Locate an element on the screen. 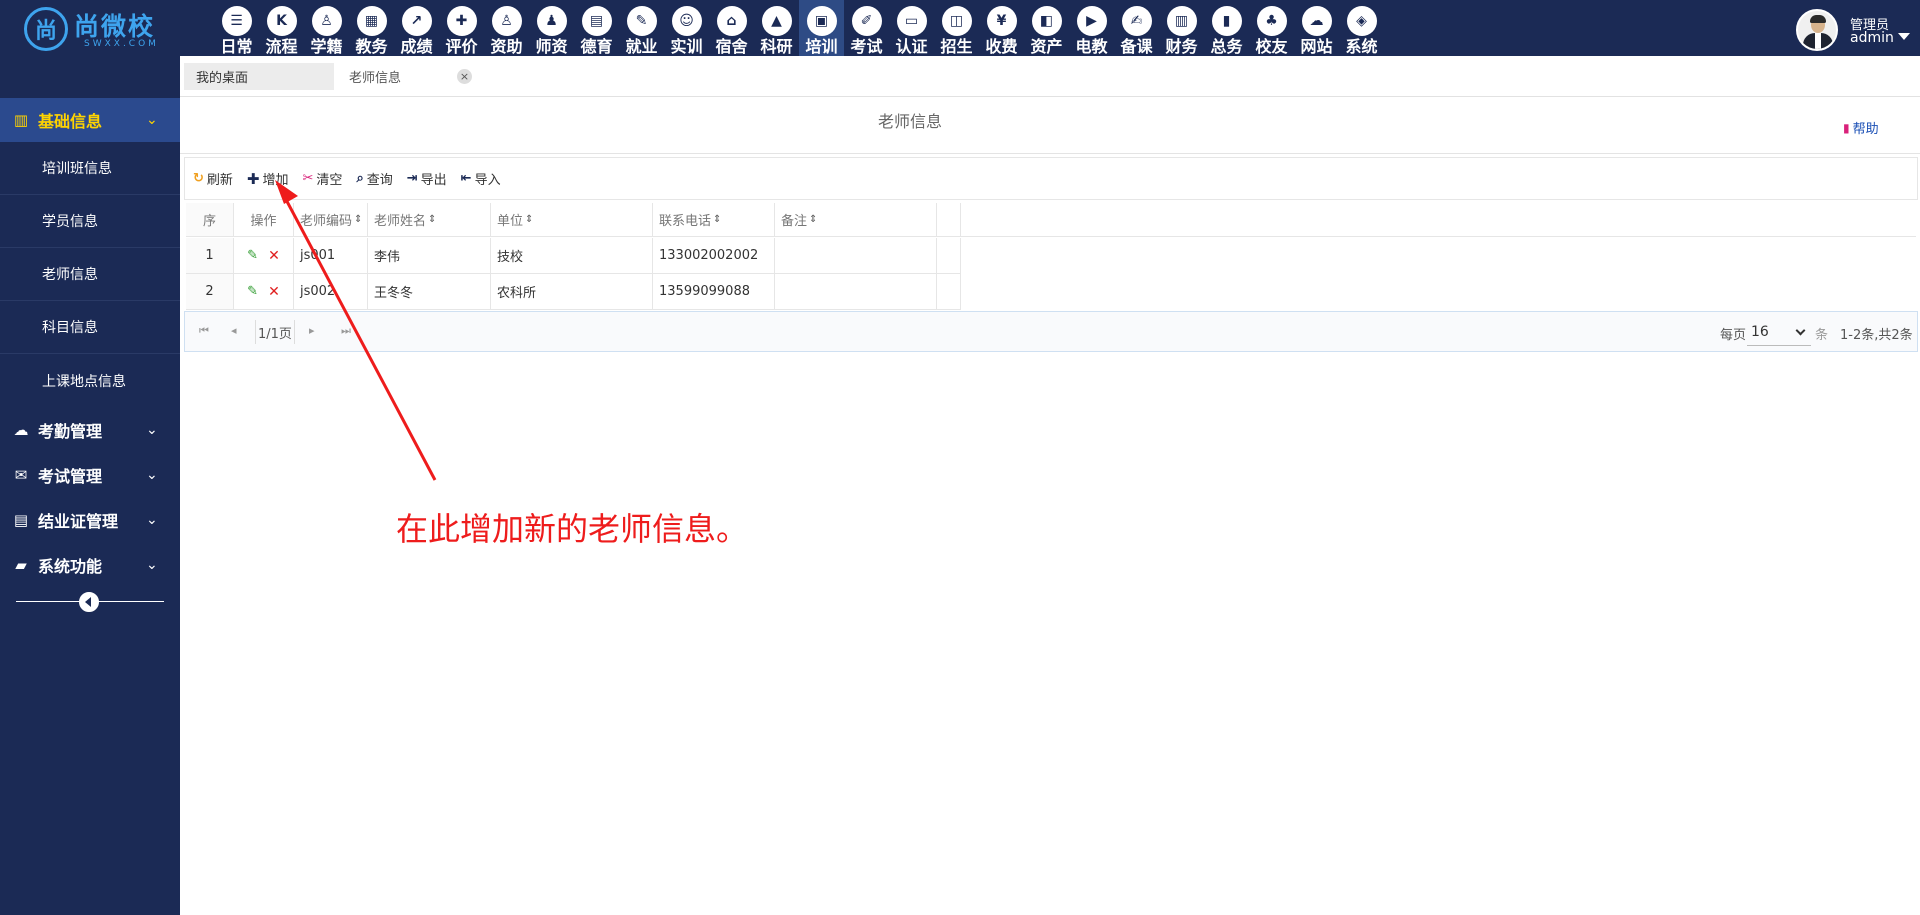  module-label: 实训 is located at coordinates (686, 46).